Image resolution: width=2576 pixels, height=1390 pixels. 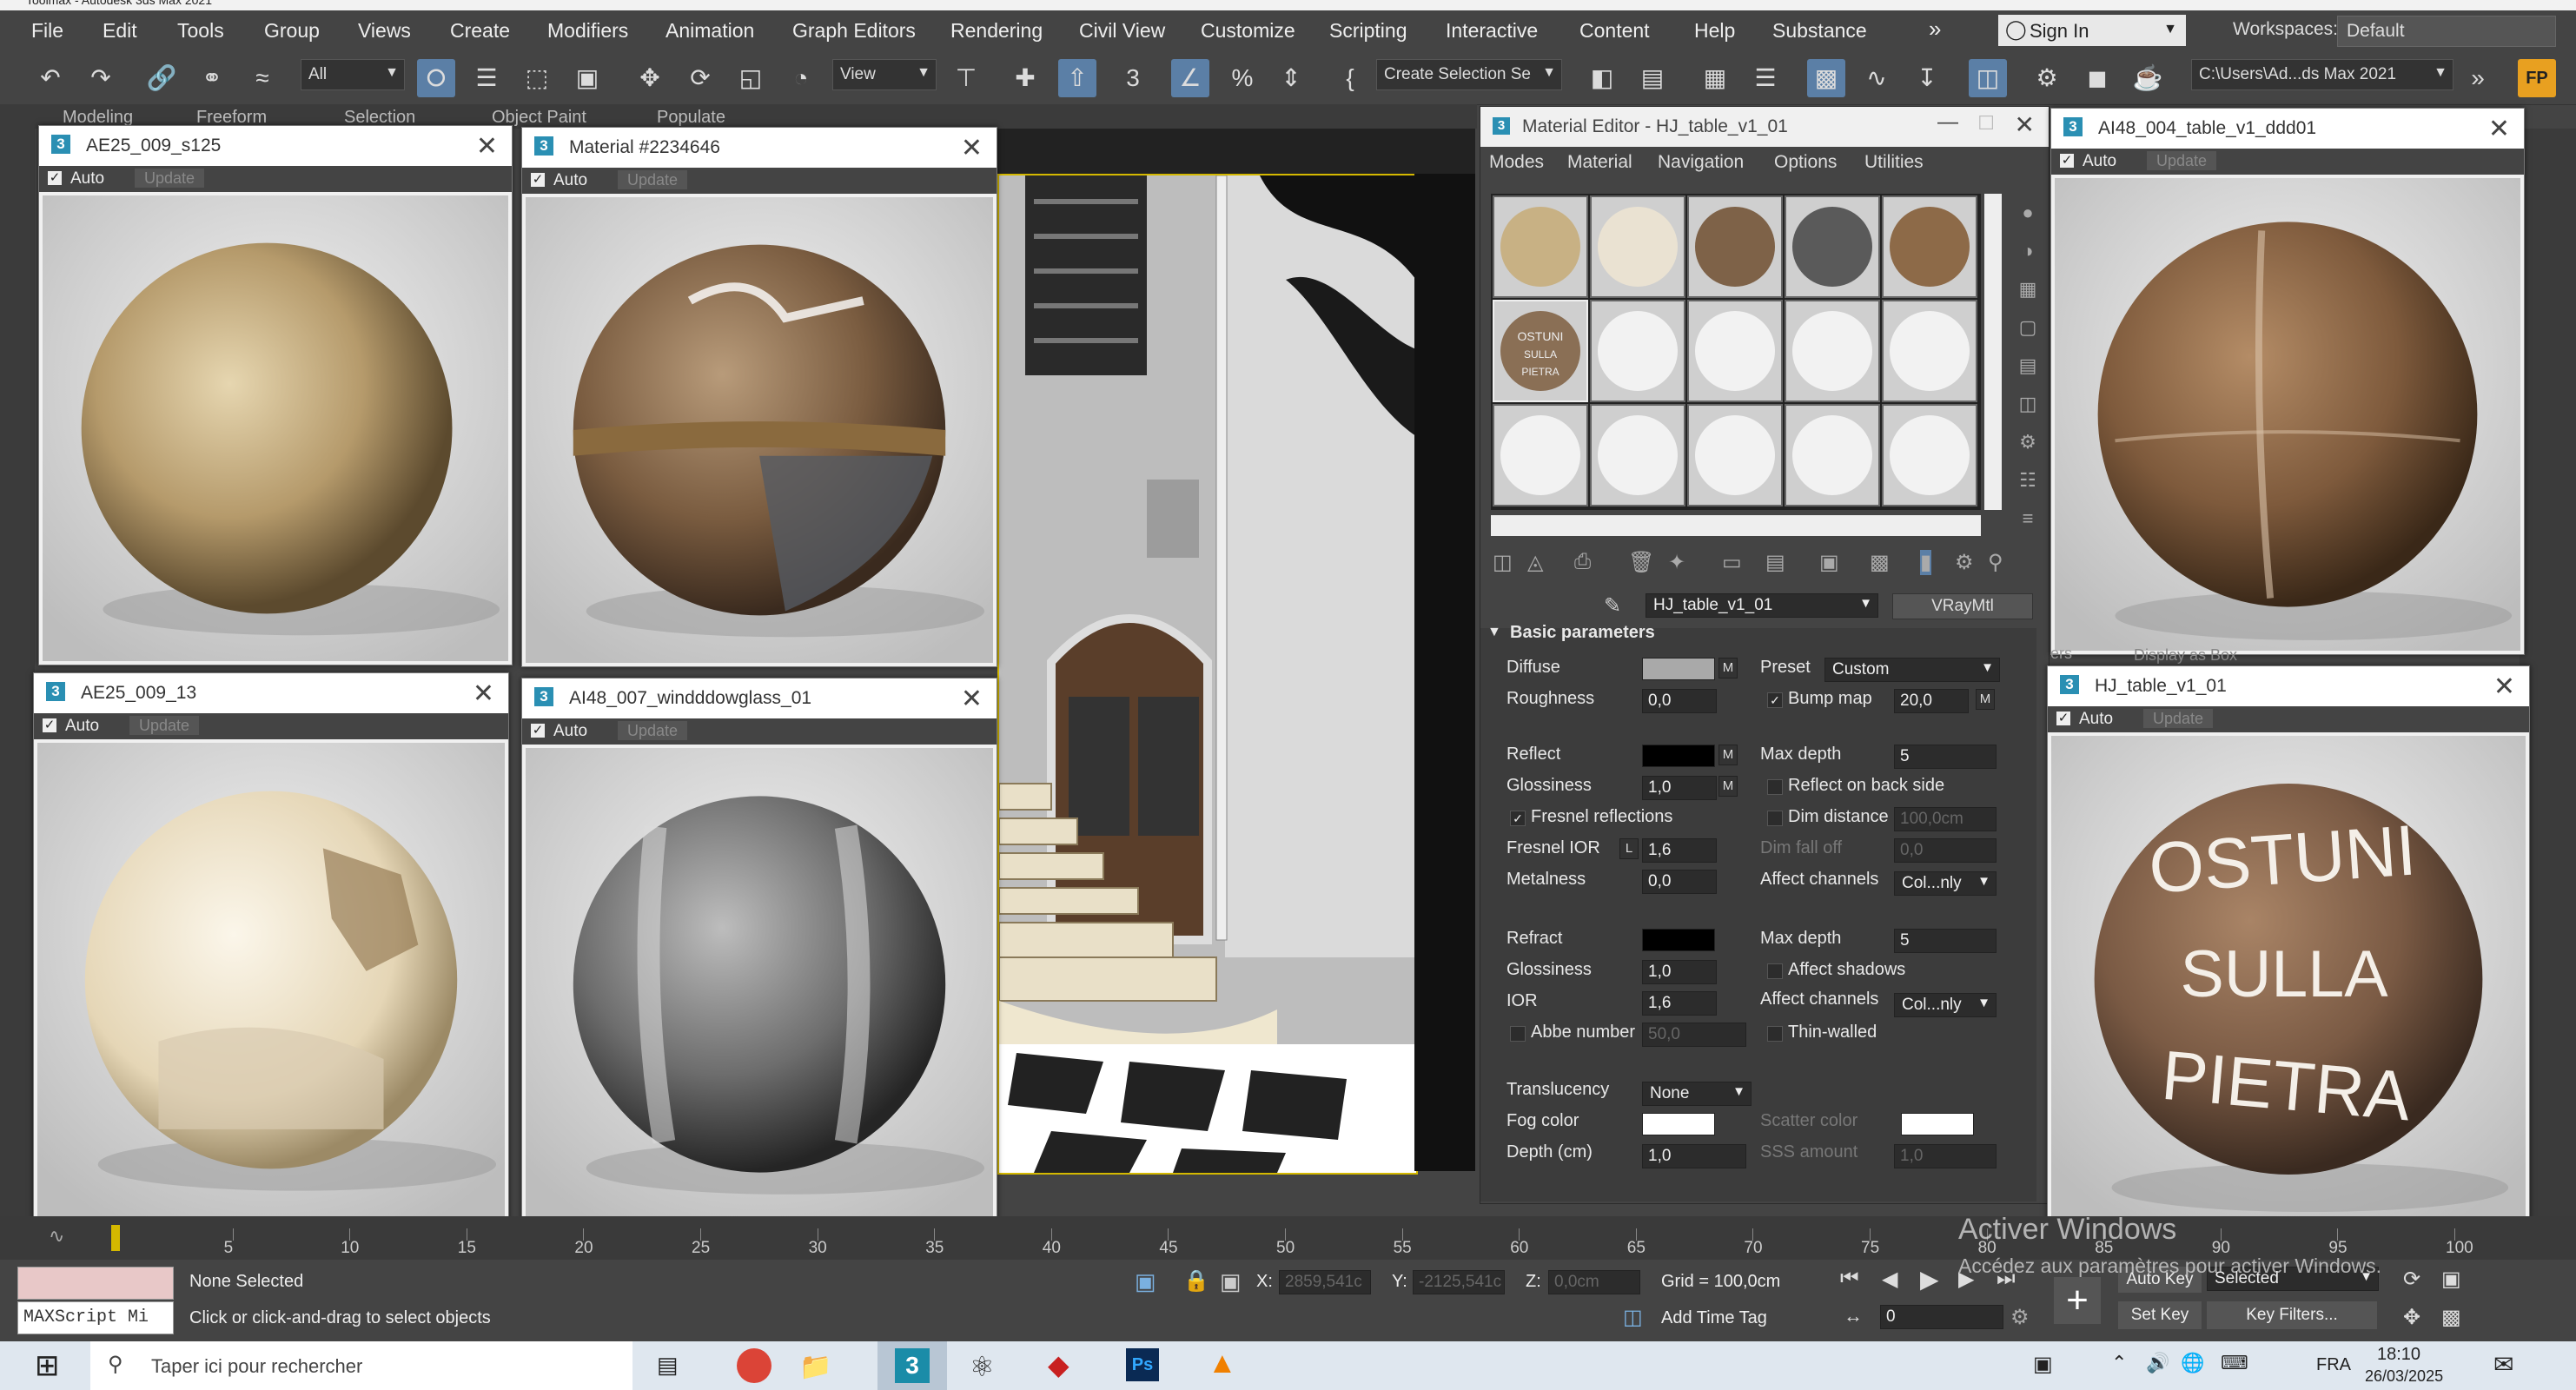 What do you see at coordinates (1775, 971) in the screenshot?
I see `affect-shadows-checkbox` at bounding box center [1775, 971].